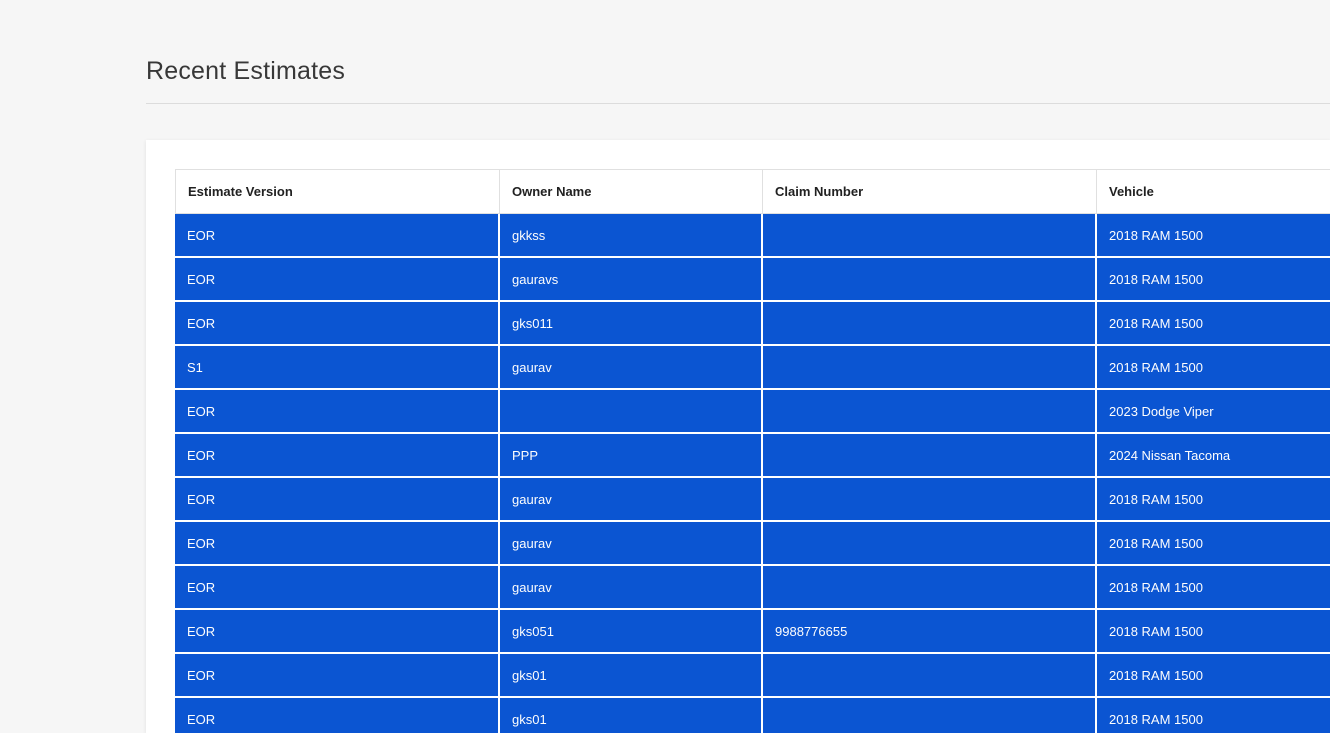 This screenshot has height=733, width=1330. Describe the element at coordinates (930, 632) in the screenshot. I see `cell-claim-number: 9988776655` at that location.